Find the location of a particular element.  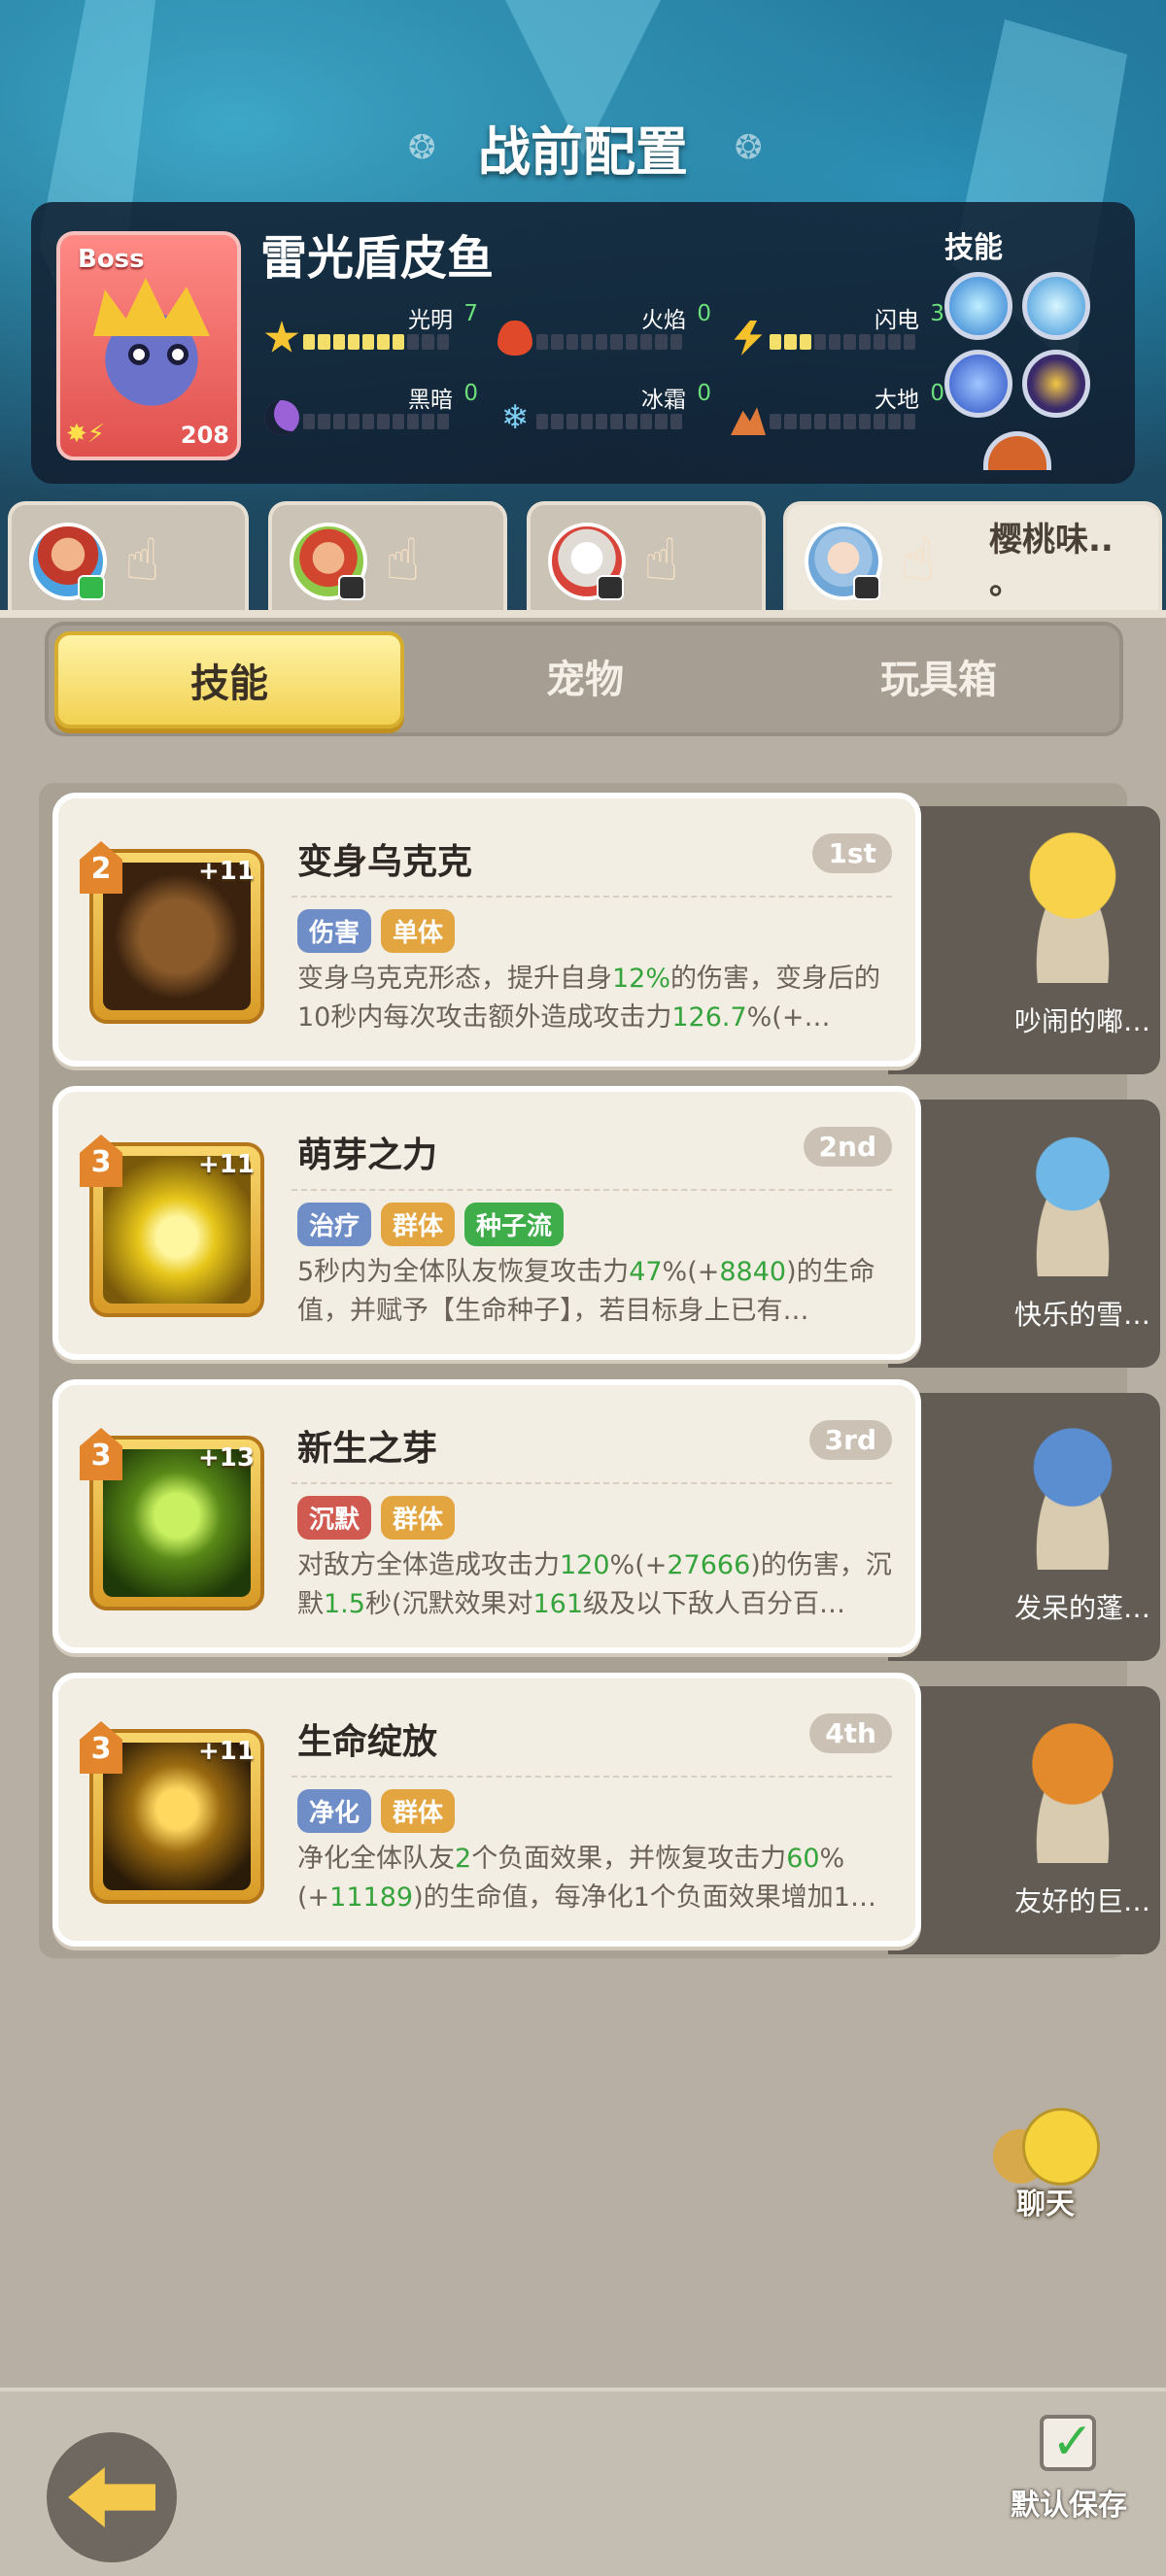

desc-highlight: 47 is located at coordinates (646, 1272).